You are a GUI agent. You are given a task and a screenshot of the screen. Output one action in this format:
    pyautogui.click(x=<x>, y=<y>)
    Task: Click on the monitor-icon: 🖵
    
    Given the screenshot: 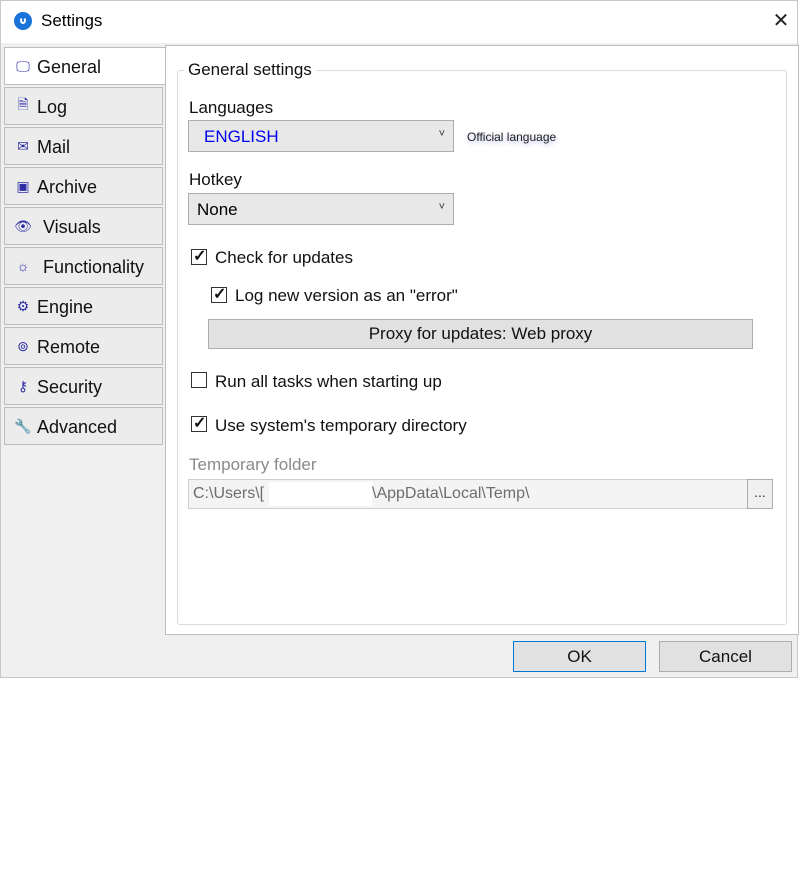 What is the action you would take?
    pyautogui.click(x=23, y=65)
    